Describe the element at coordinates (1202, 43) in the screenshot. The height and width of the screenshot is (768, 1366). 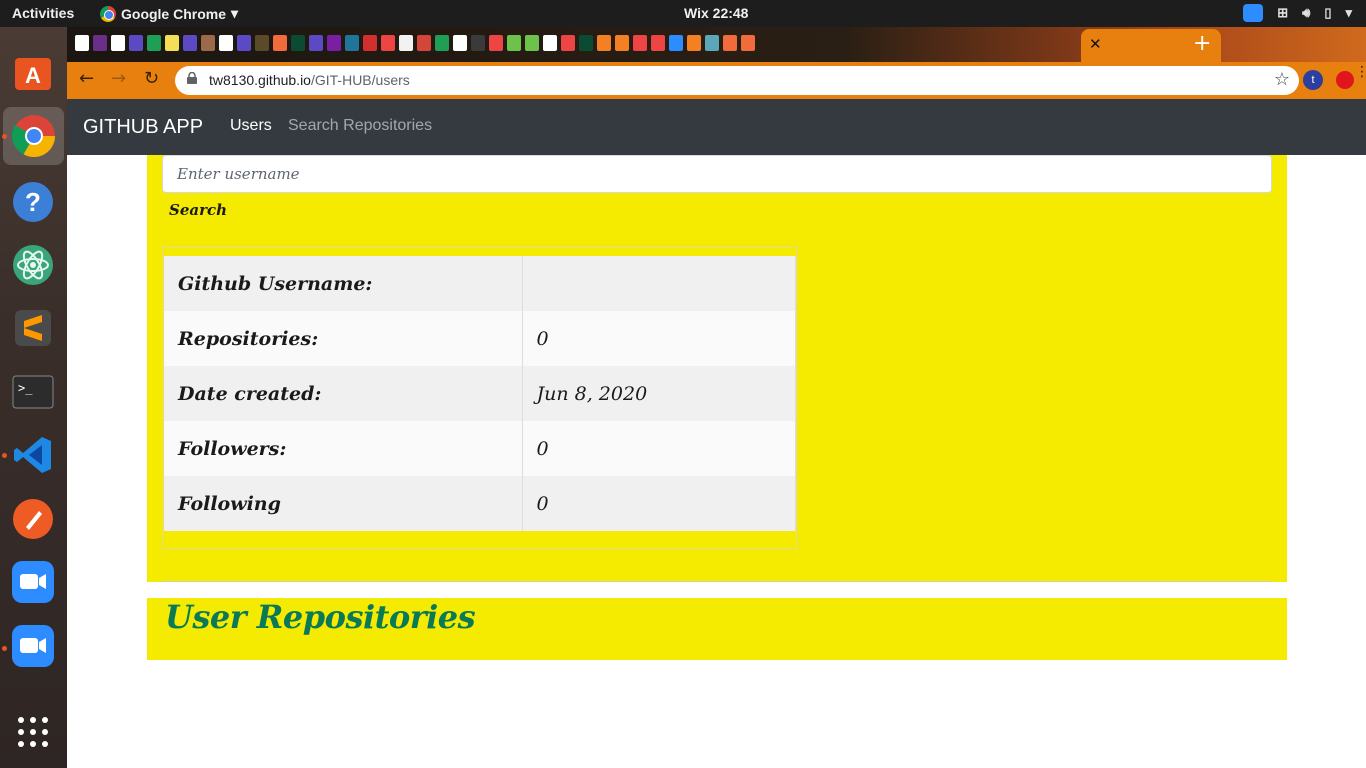
I see `new-tab-icon: +` at that location.